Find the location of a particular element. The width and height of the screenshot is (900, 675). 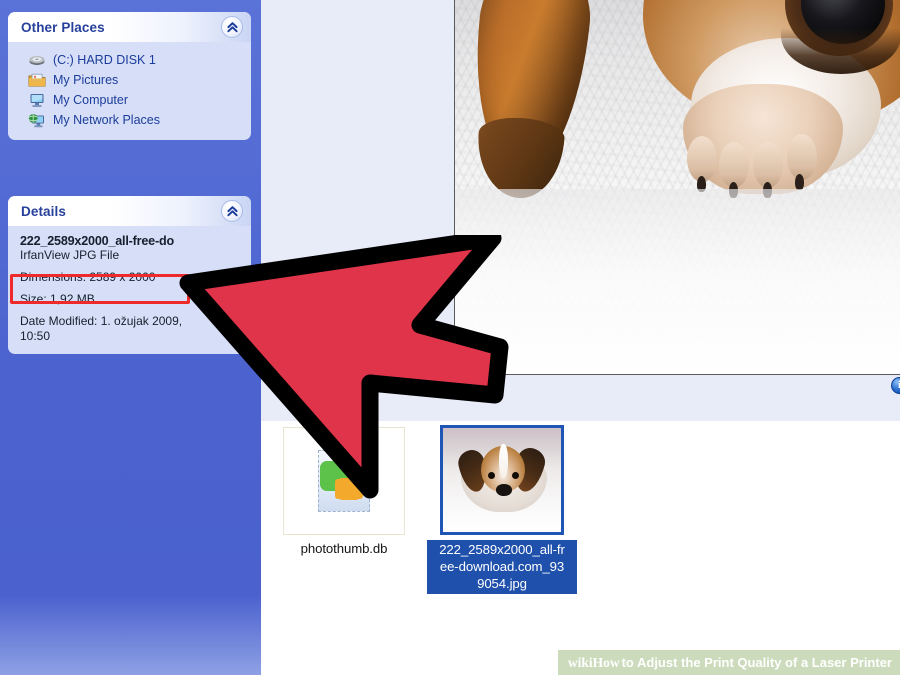

list-item-label-line2: ee-download.com_93 is located at coordinates (502, 566).